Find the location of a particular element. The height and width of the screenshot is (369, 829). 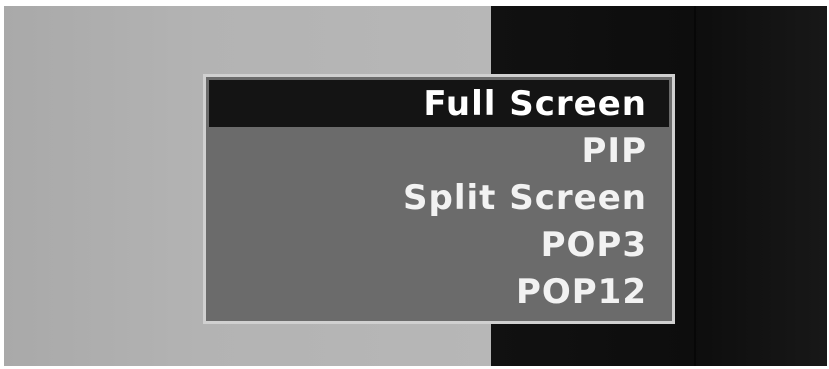

menu-item-label: POP3 is located at coordinates (593, 244).